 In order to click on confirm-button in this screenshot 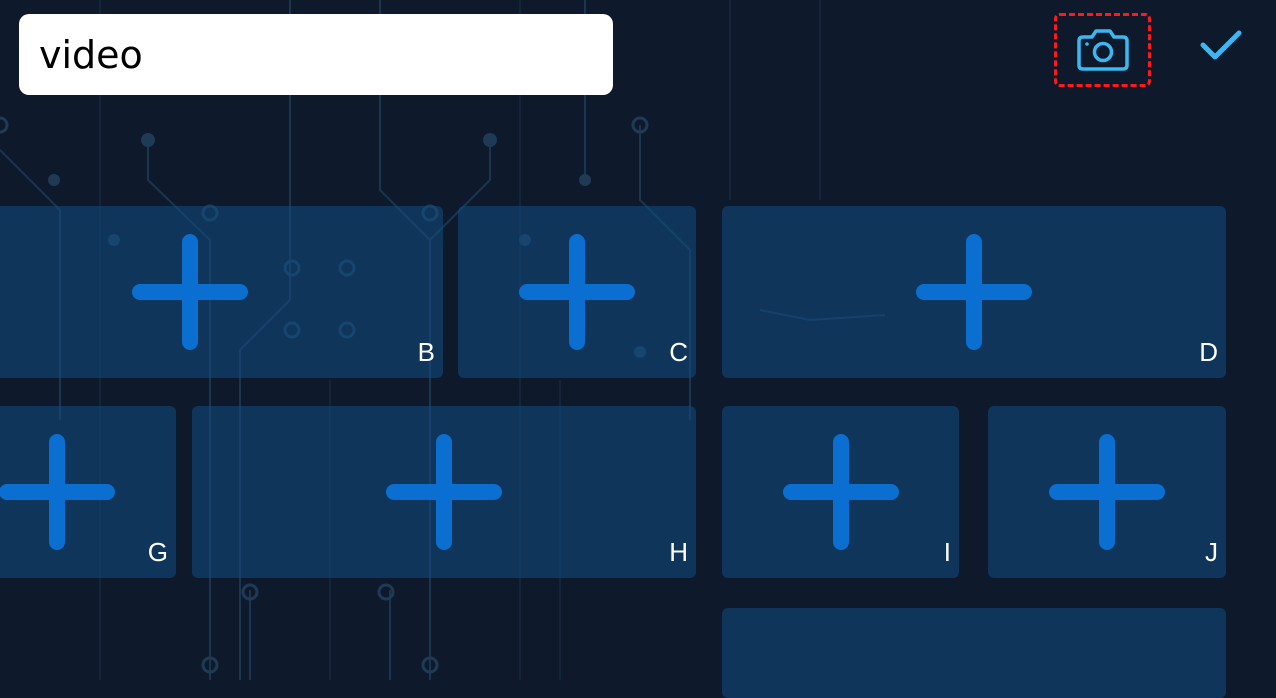, I will do `click(1221, 45)`.